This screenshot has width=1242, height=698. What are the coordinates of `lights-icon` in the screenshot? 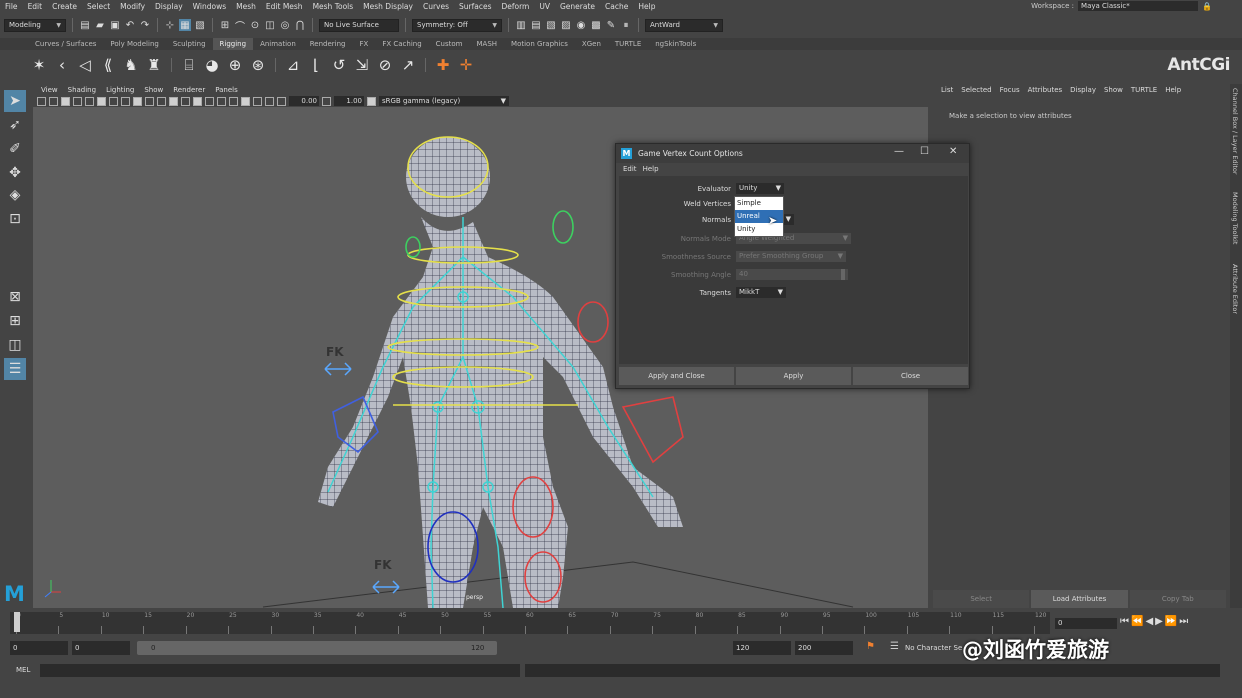 It's located at (221, 101).